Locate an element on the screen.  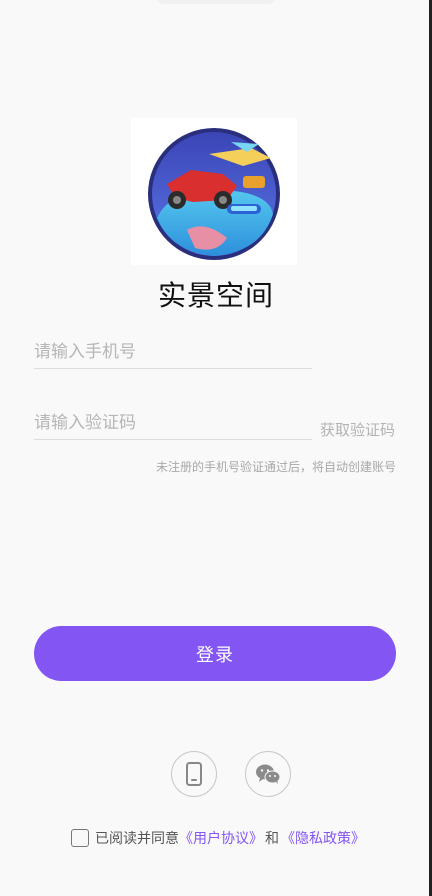
phone-field is located at coordinates (173, 352).